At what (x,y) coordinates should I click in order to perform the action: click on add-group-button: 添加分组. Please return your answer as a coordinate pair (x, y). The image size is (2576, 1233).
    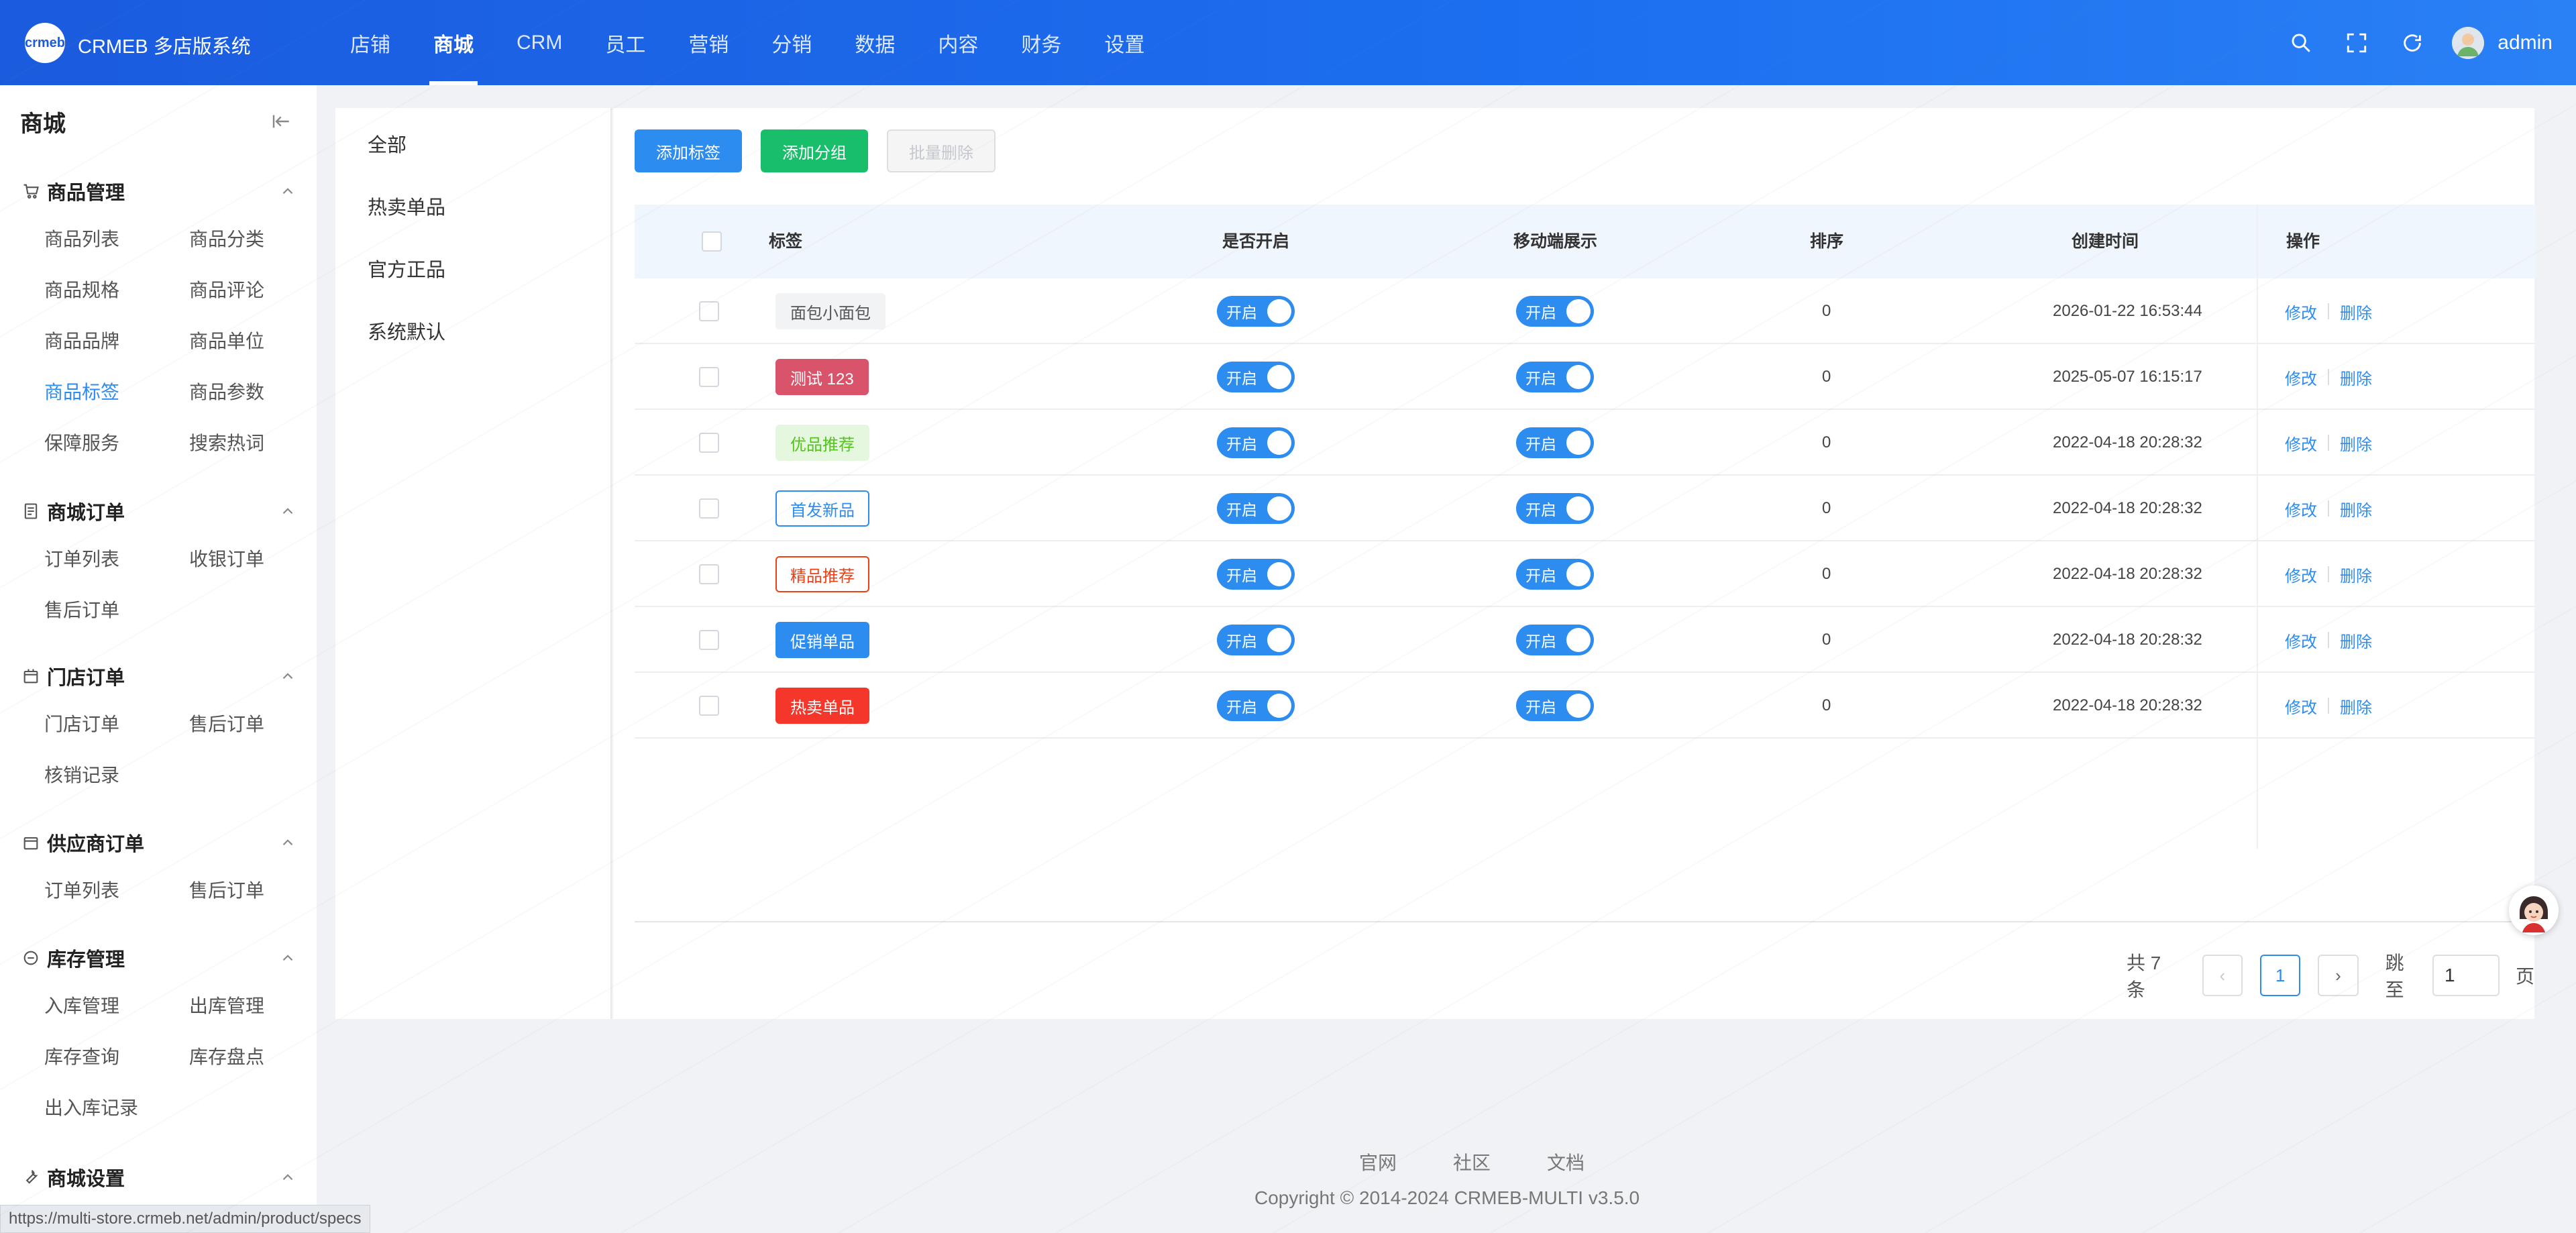
    Looking at the image, I should click on (814, 151).